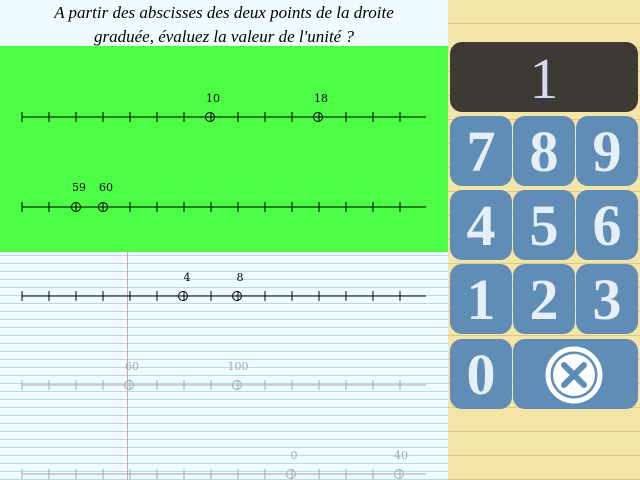  What do you see at coordinates (481, 374) in the screenshot?
I see `key-0: 0` at bounding box center [481, 374].